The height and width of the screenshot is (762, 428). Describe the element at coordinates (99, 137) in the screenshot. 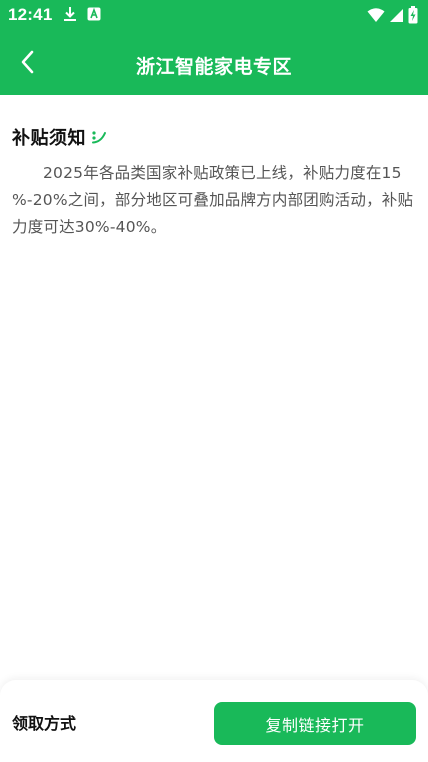

I see `leaf-icon` at that location.